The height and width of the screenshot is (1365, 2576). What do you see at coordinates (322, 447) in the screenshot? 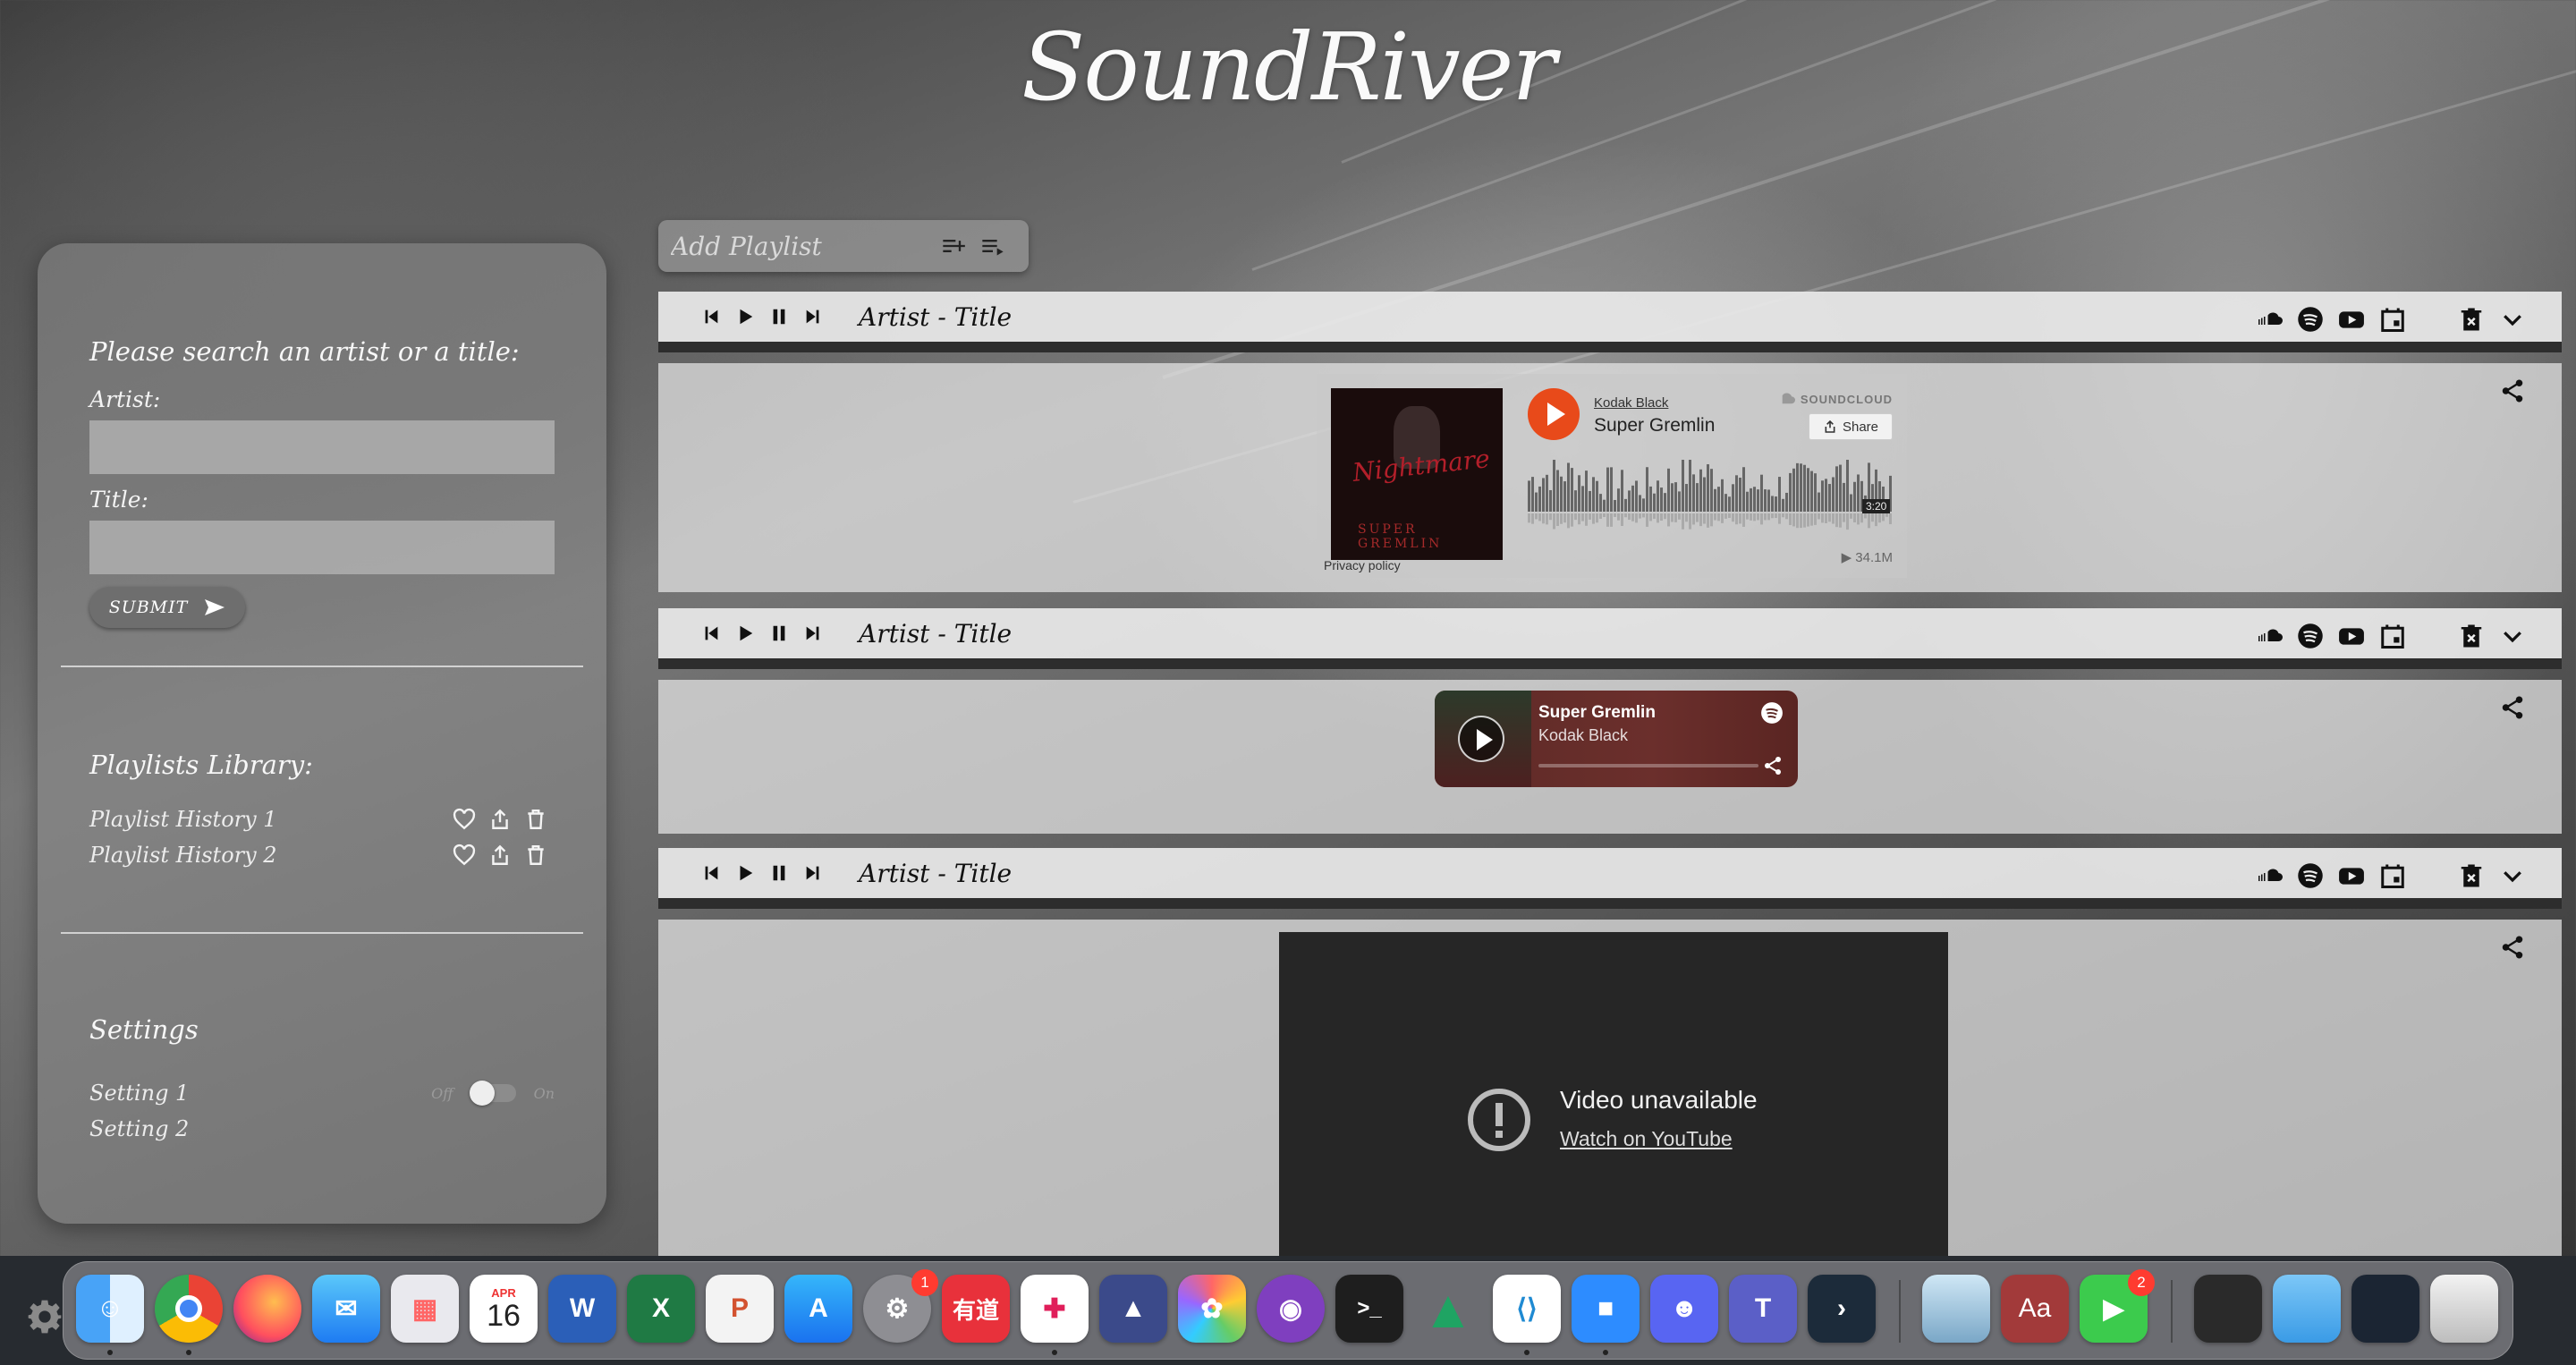
I see `artist-input` at bounding box center [322, 447].